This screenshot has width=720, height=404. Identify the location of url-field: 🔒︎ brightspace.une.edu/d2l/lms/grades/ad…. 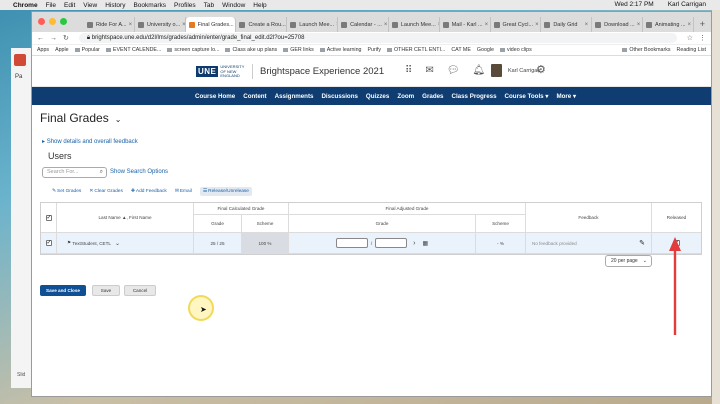
(377, 38).